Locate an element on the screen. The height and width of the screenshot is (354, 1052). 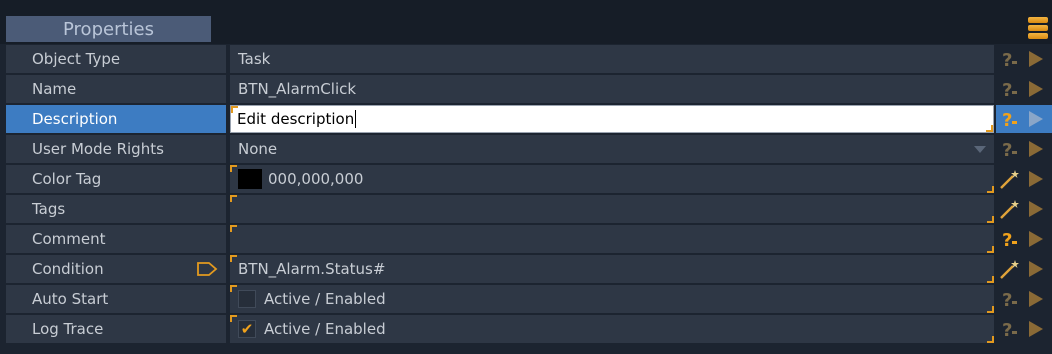
property-row-description: Description Edit description ? is located at coordinates (529, 119).